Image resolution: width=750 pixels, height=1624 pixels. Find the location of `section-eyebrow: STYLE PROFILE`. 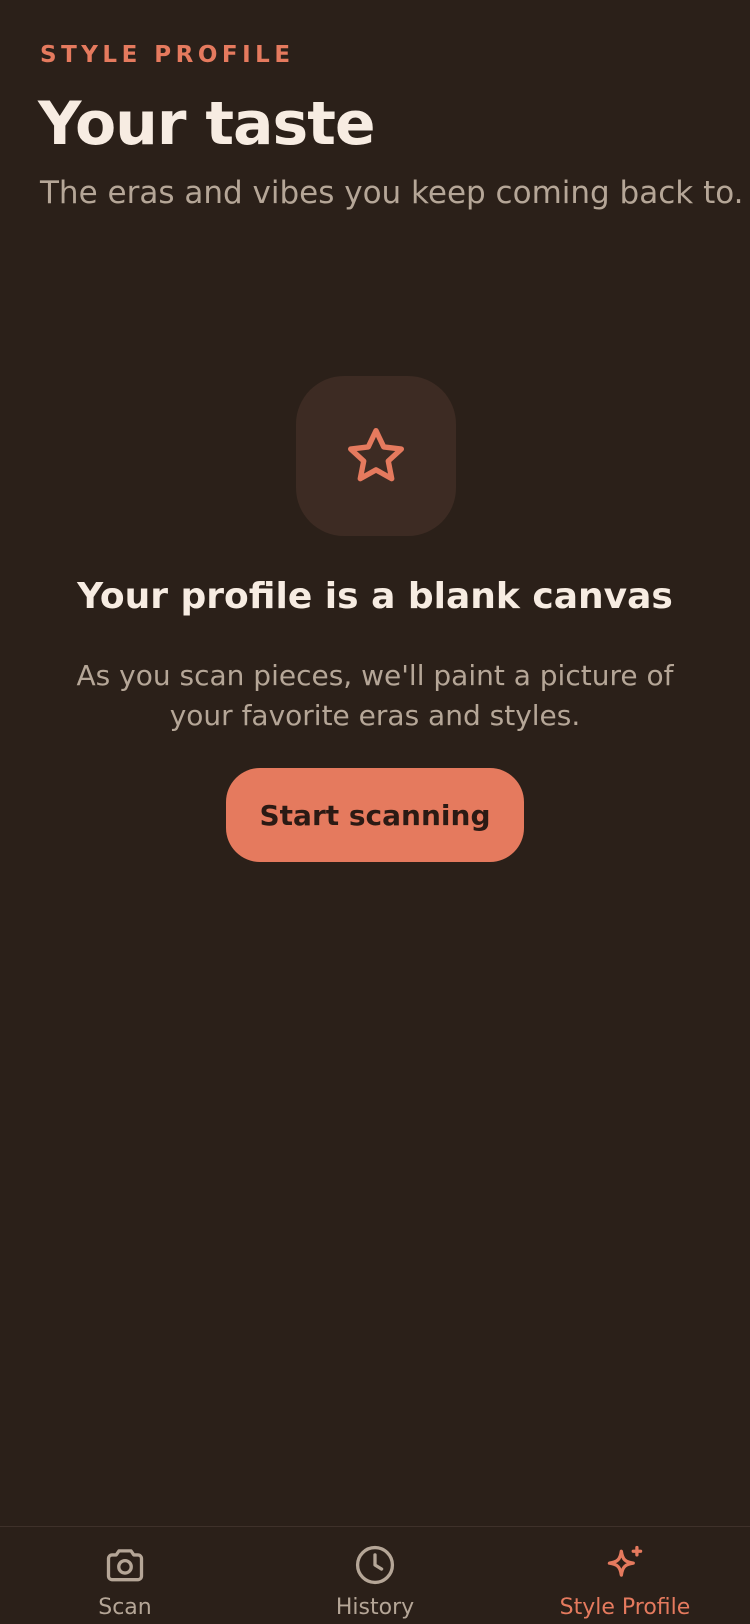

section-eyebrow: STYLE PROFILE is located at coordinates (167, 55).